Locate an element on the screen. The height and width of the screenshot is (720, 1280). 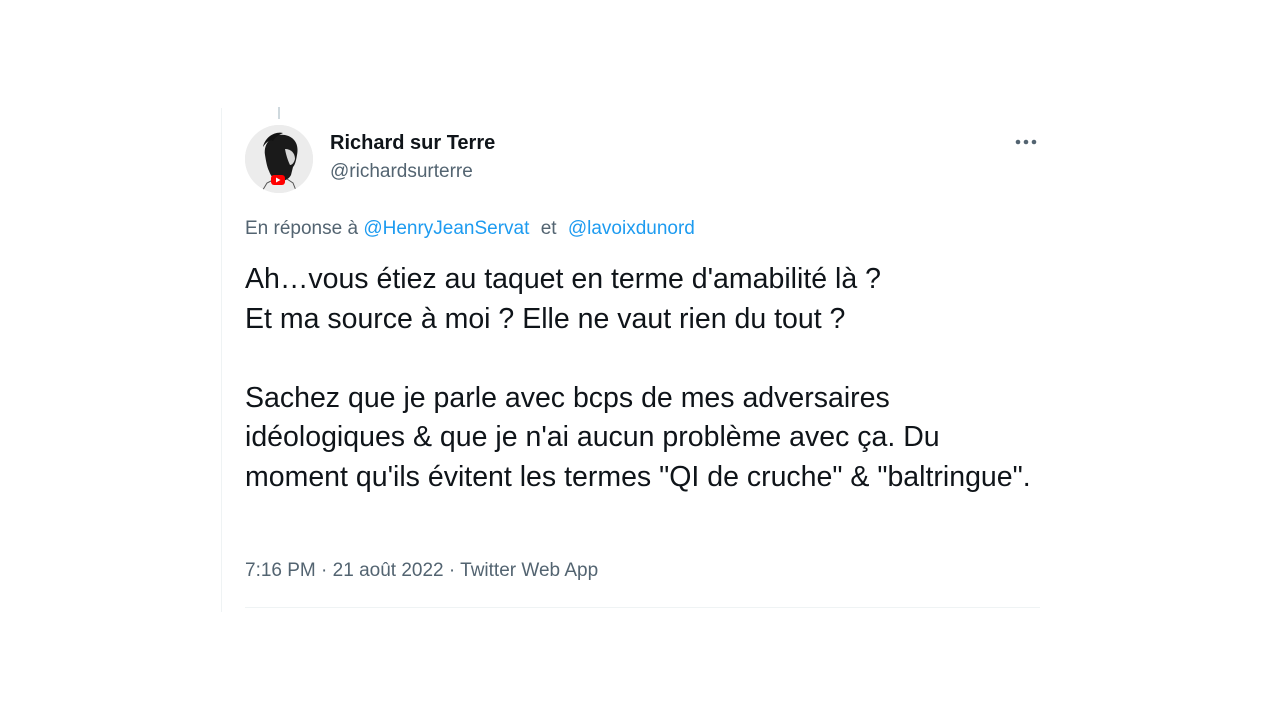
tweet-source: Twitter Web App is located at coordinates (529, 570).